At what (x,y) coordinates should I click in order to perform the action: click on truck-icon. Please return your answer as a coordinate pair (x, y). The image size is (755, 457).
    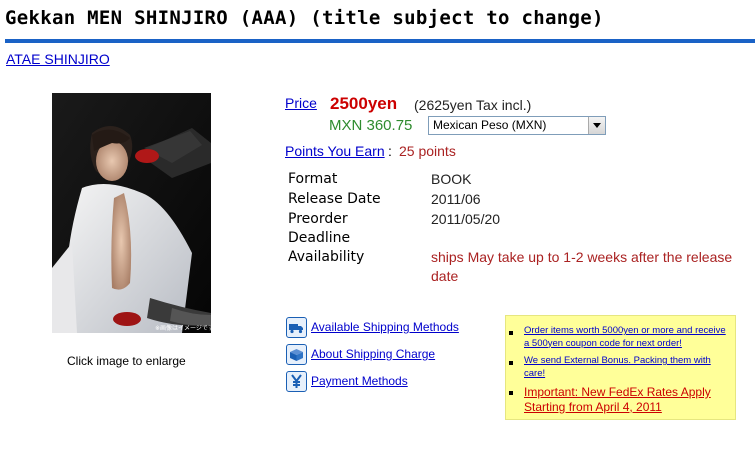
    Looking at the image, I should click on (296, 327).